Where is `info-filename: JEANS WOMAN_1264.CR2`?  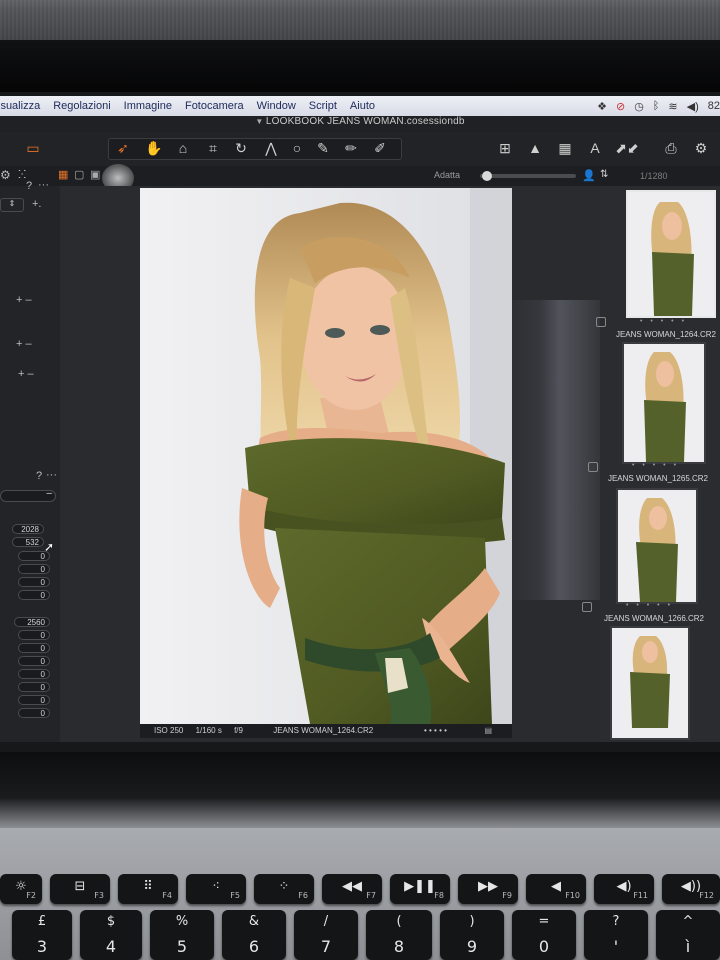
info-filename: JEANS WOMAN_1264.CR2 is located at coordinates (323, 730).